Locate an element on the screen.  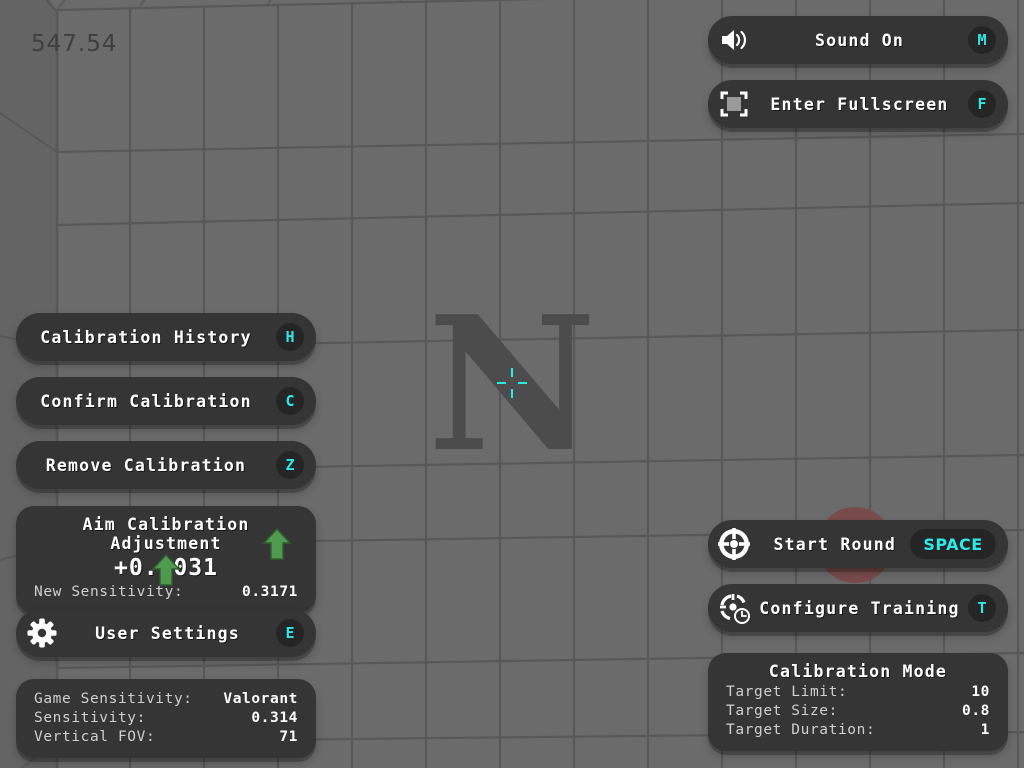
remove-calibration-keycap: Z is located at coordinates (290, 465).